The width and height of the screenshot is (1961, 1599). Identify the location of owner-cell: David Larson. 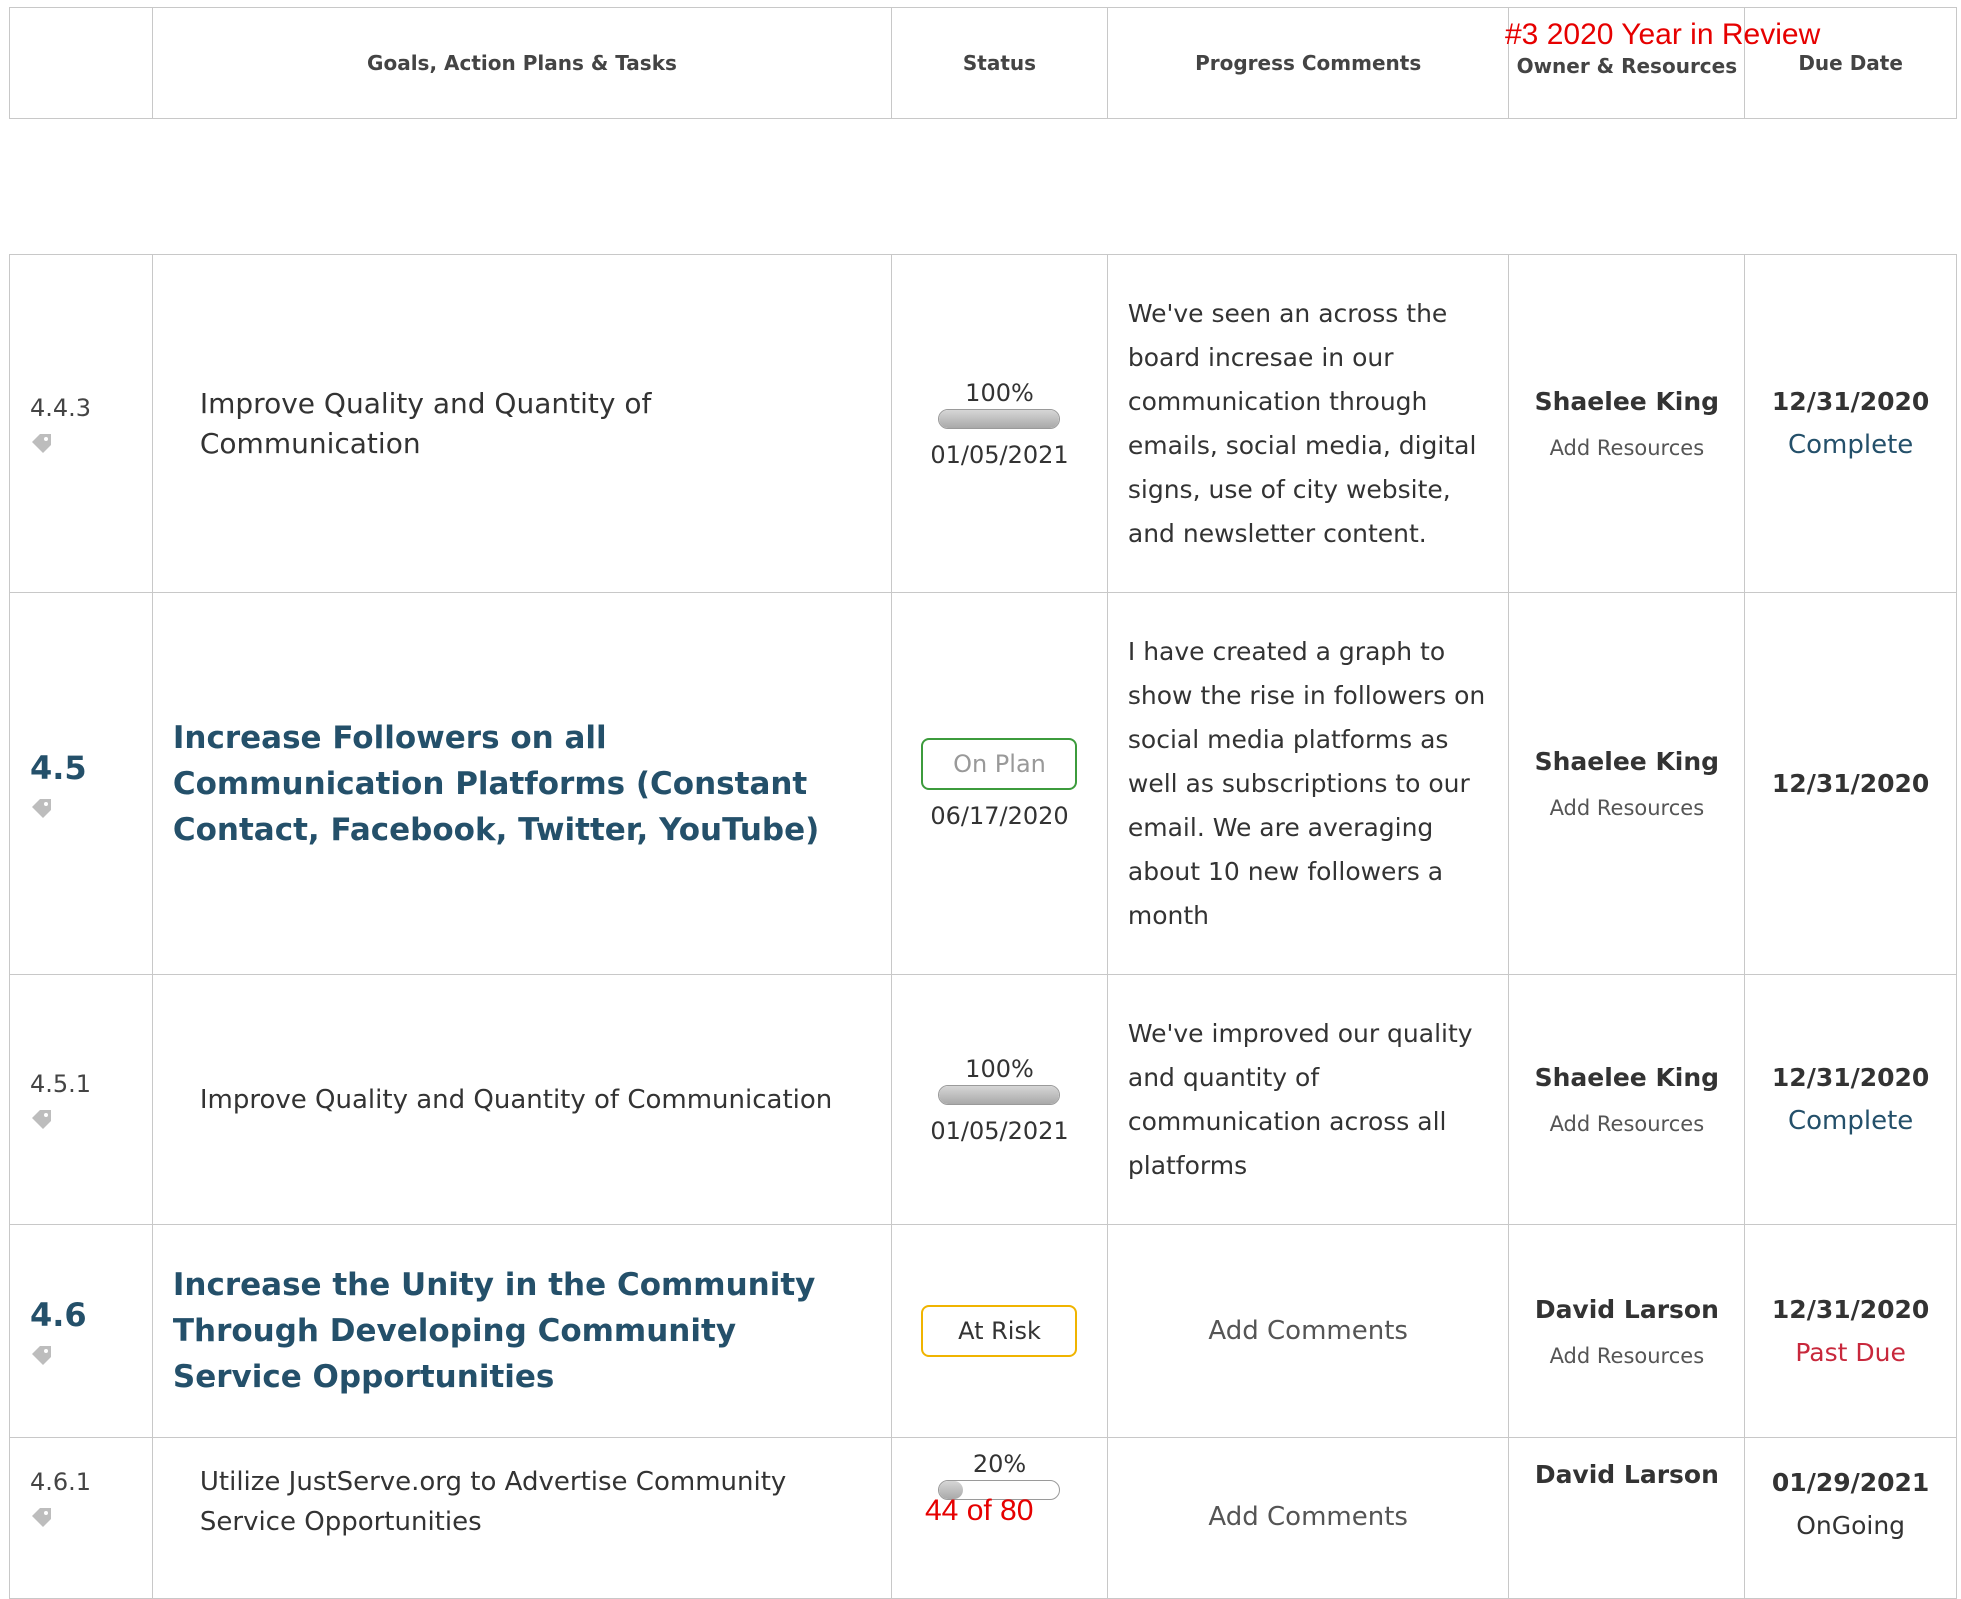
(1627, 1518).